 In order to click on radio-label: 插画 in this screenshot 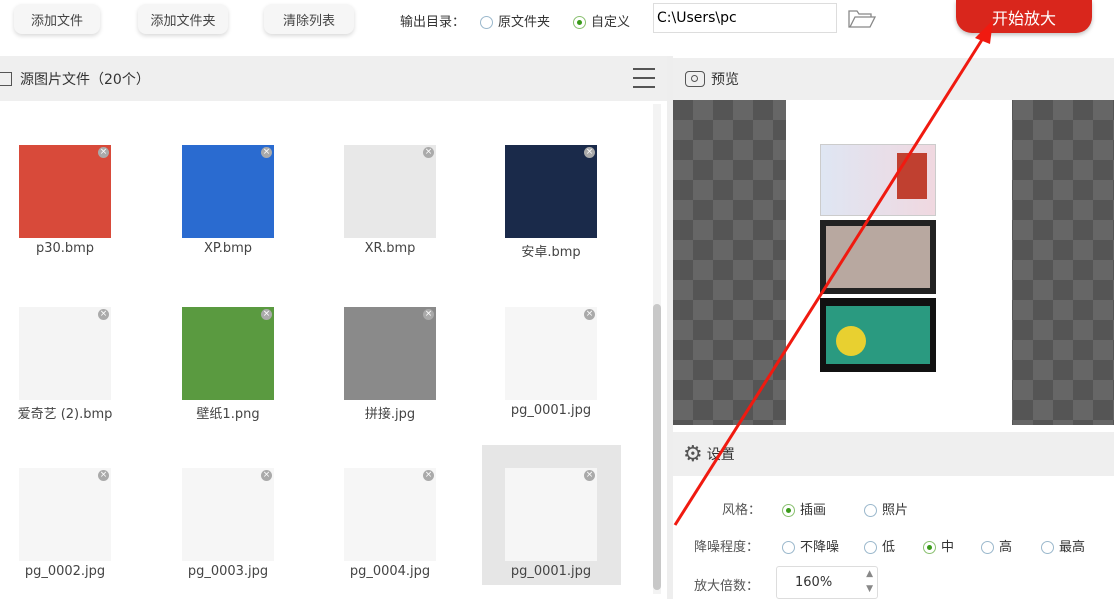, I will do `click(813, 510)`.